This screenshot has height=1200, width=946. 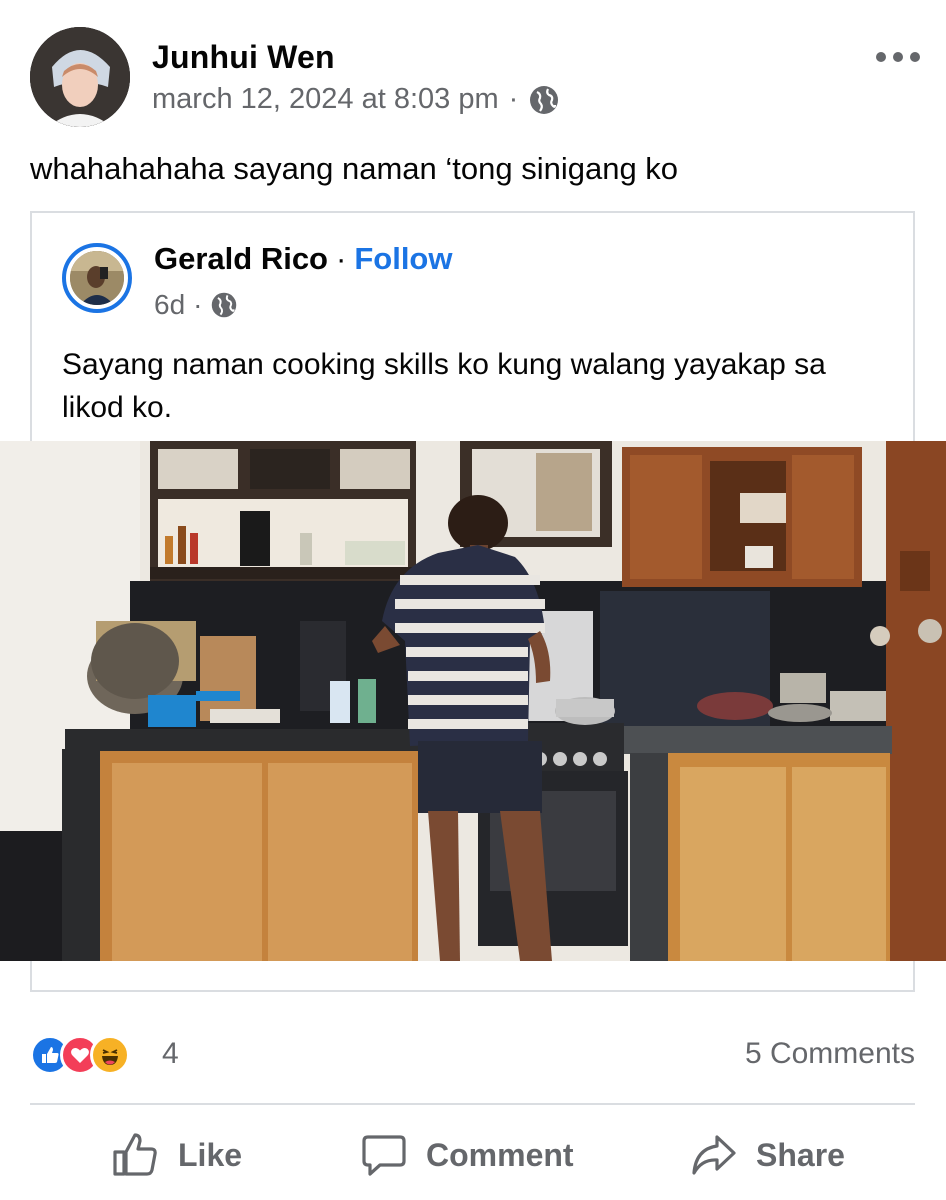 What do you see at coordinates (403, 259) in the screenshot?
I see `follow-button: Follow` at bounding box center [403, 259].